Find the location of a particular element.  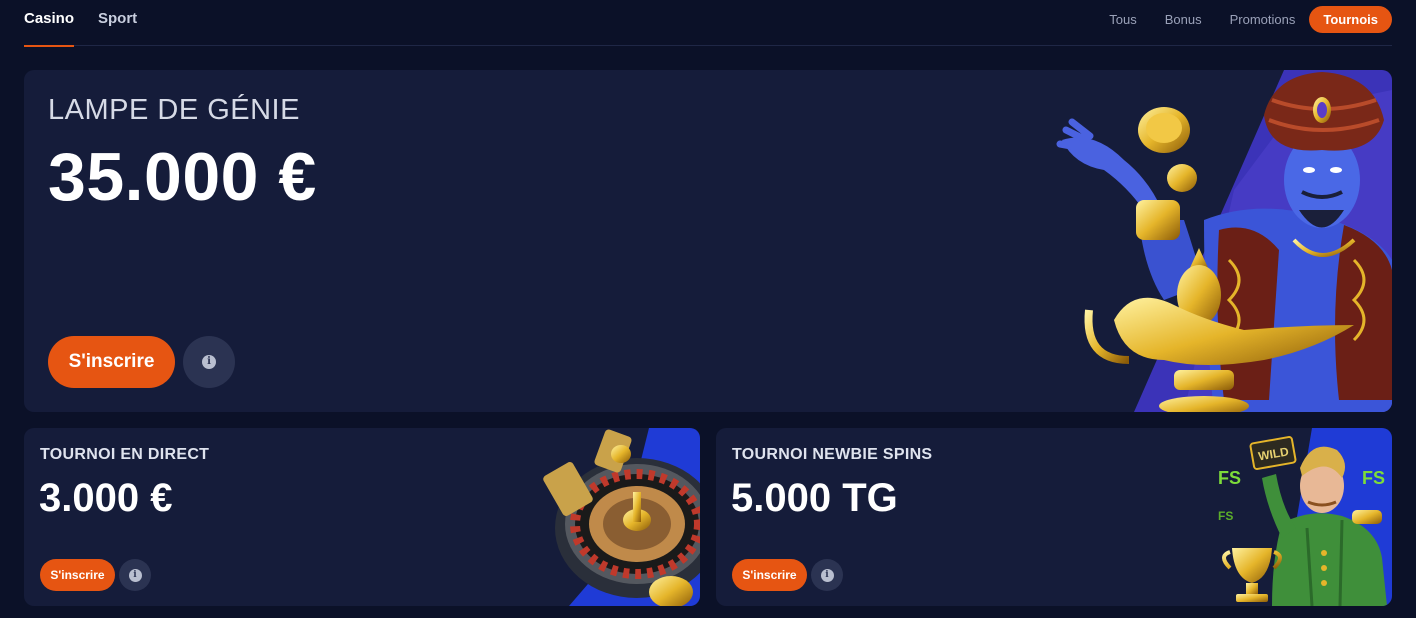

filter-tous: Tous is located at coordinates (1122, 19).